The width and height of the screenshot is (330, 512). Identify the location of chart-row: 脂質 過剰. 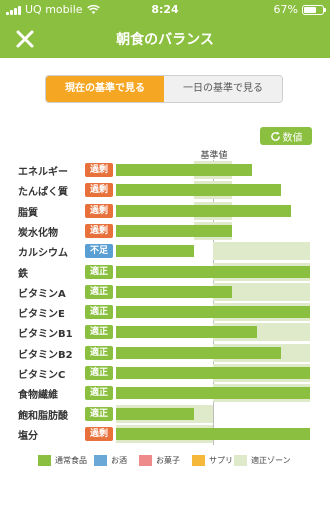
(165, 211).